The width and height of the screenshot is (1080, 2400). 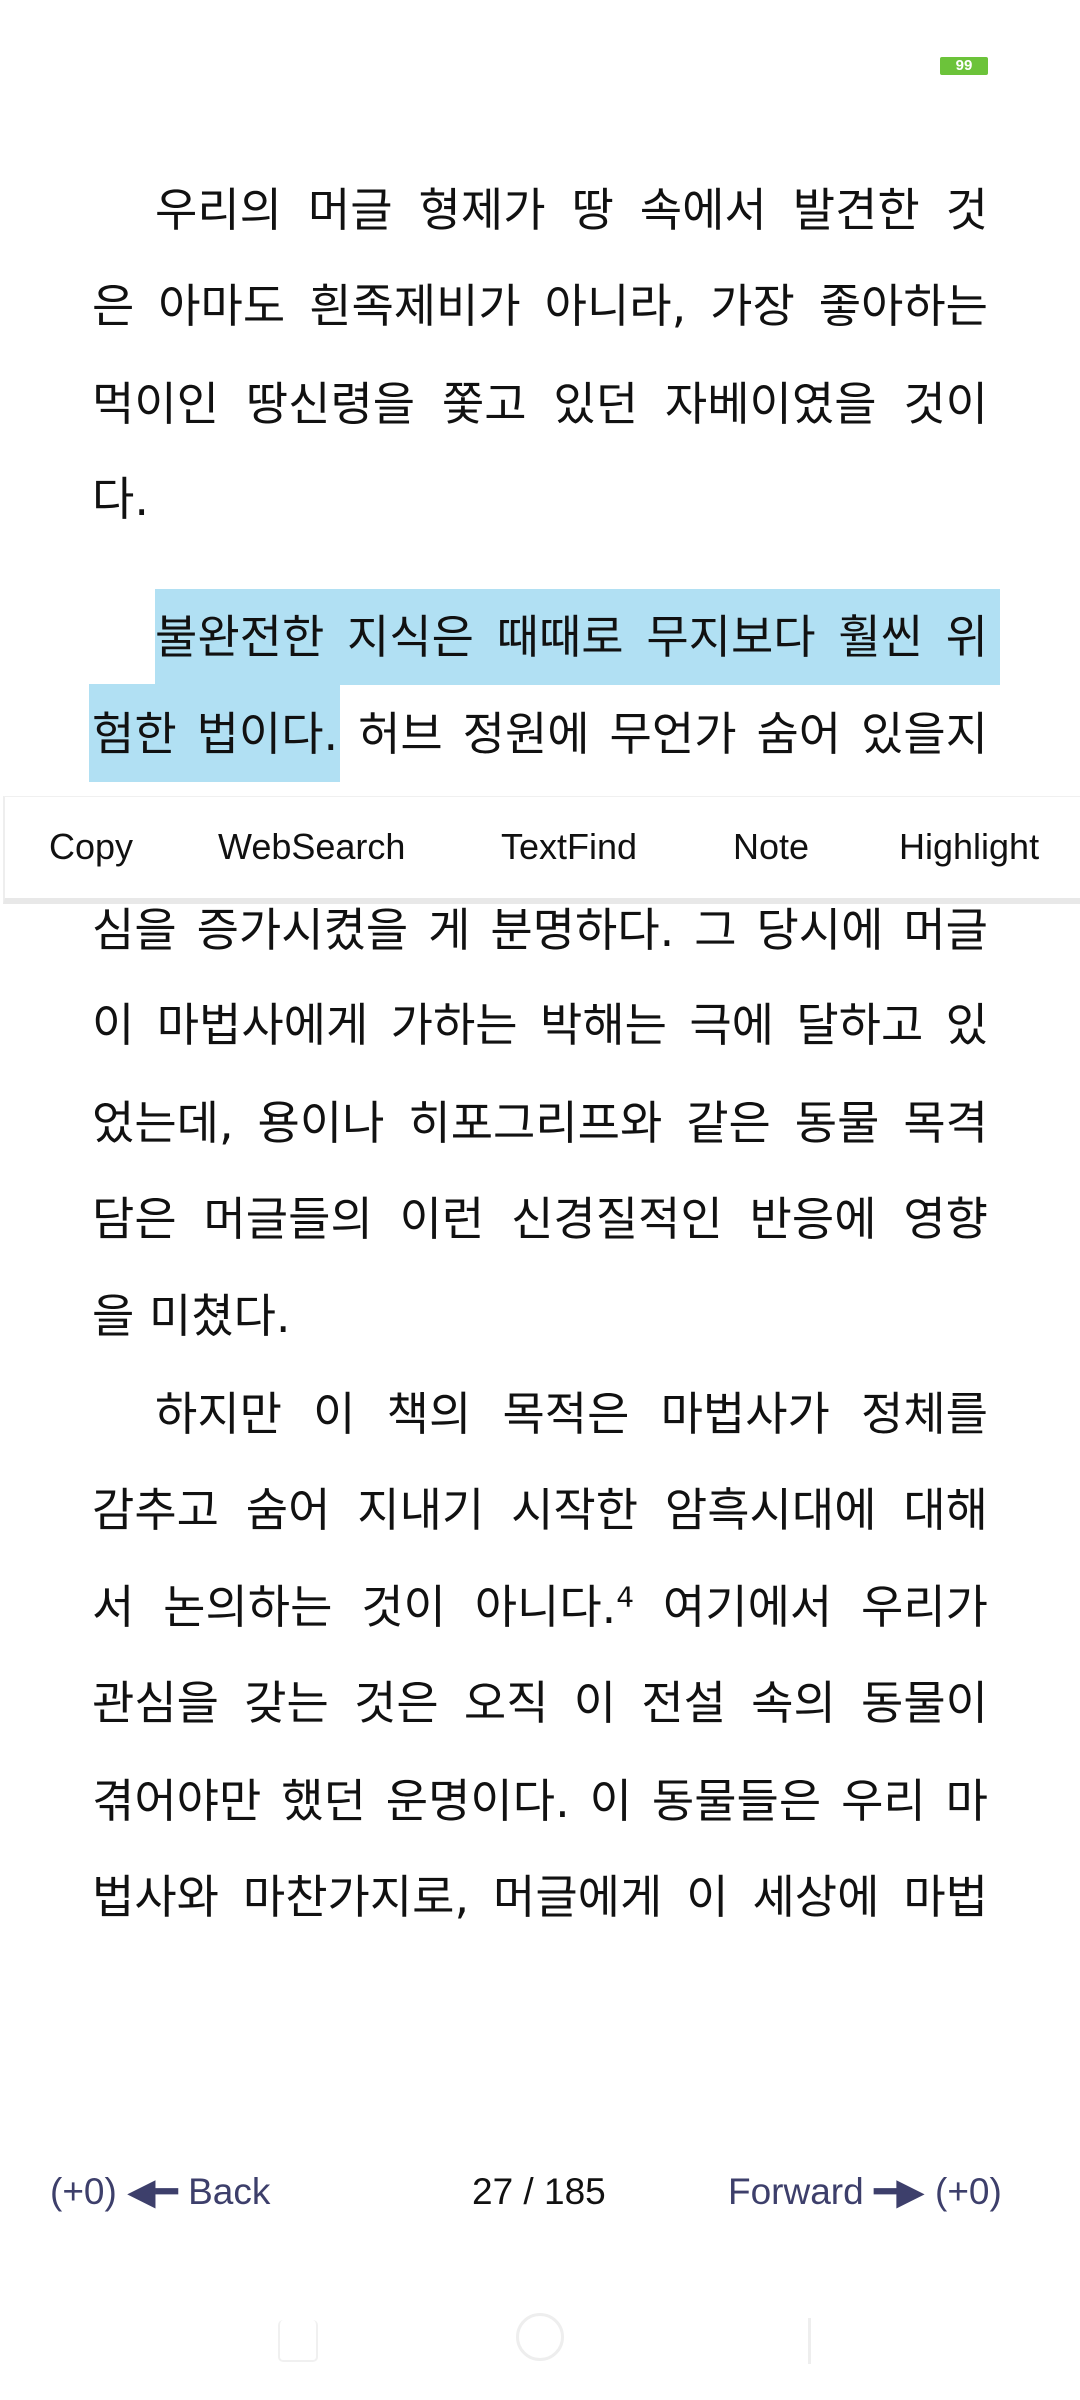 What do you see at coordinates (571, 637) in the screenshot?
I see `selected-text-line: 불완전한 지식은 때때로 무지보다 훨씬 위` at bounding box center [571, 637].